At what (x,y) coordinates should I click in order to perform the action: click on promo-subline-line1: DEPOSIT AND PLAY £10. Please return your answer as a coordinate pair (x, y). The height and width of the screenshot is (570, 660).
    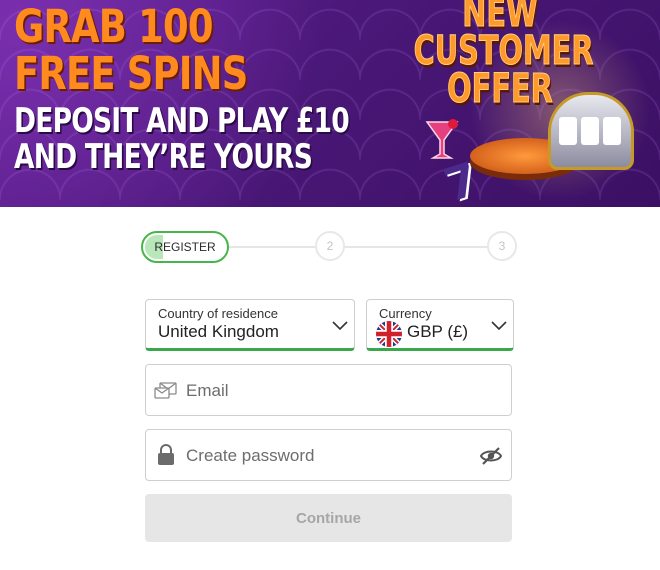
    Looking at the image, I should click on (182, 121).